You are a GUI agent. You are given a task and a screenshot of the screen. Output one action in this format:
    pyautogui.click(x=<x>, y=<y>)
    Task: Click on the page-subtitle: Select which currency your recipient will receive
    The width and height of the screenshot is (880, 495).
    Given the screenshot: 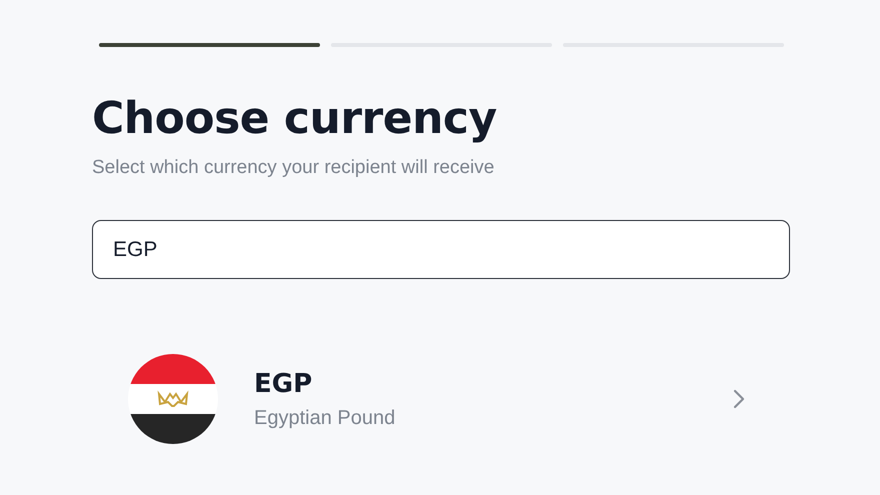 What is the action you would take?
    pyautogui.click(x=294, y=168)
    